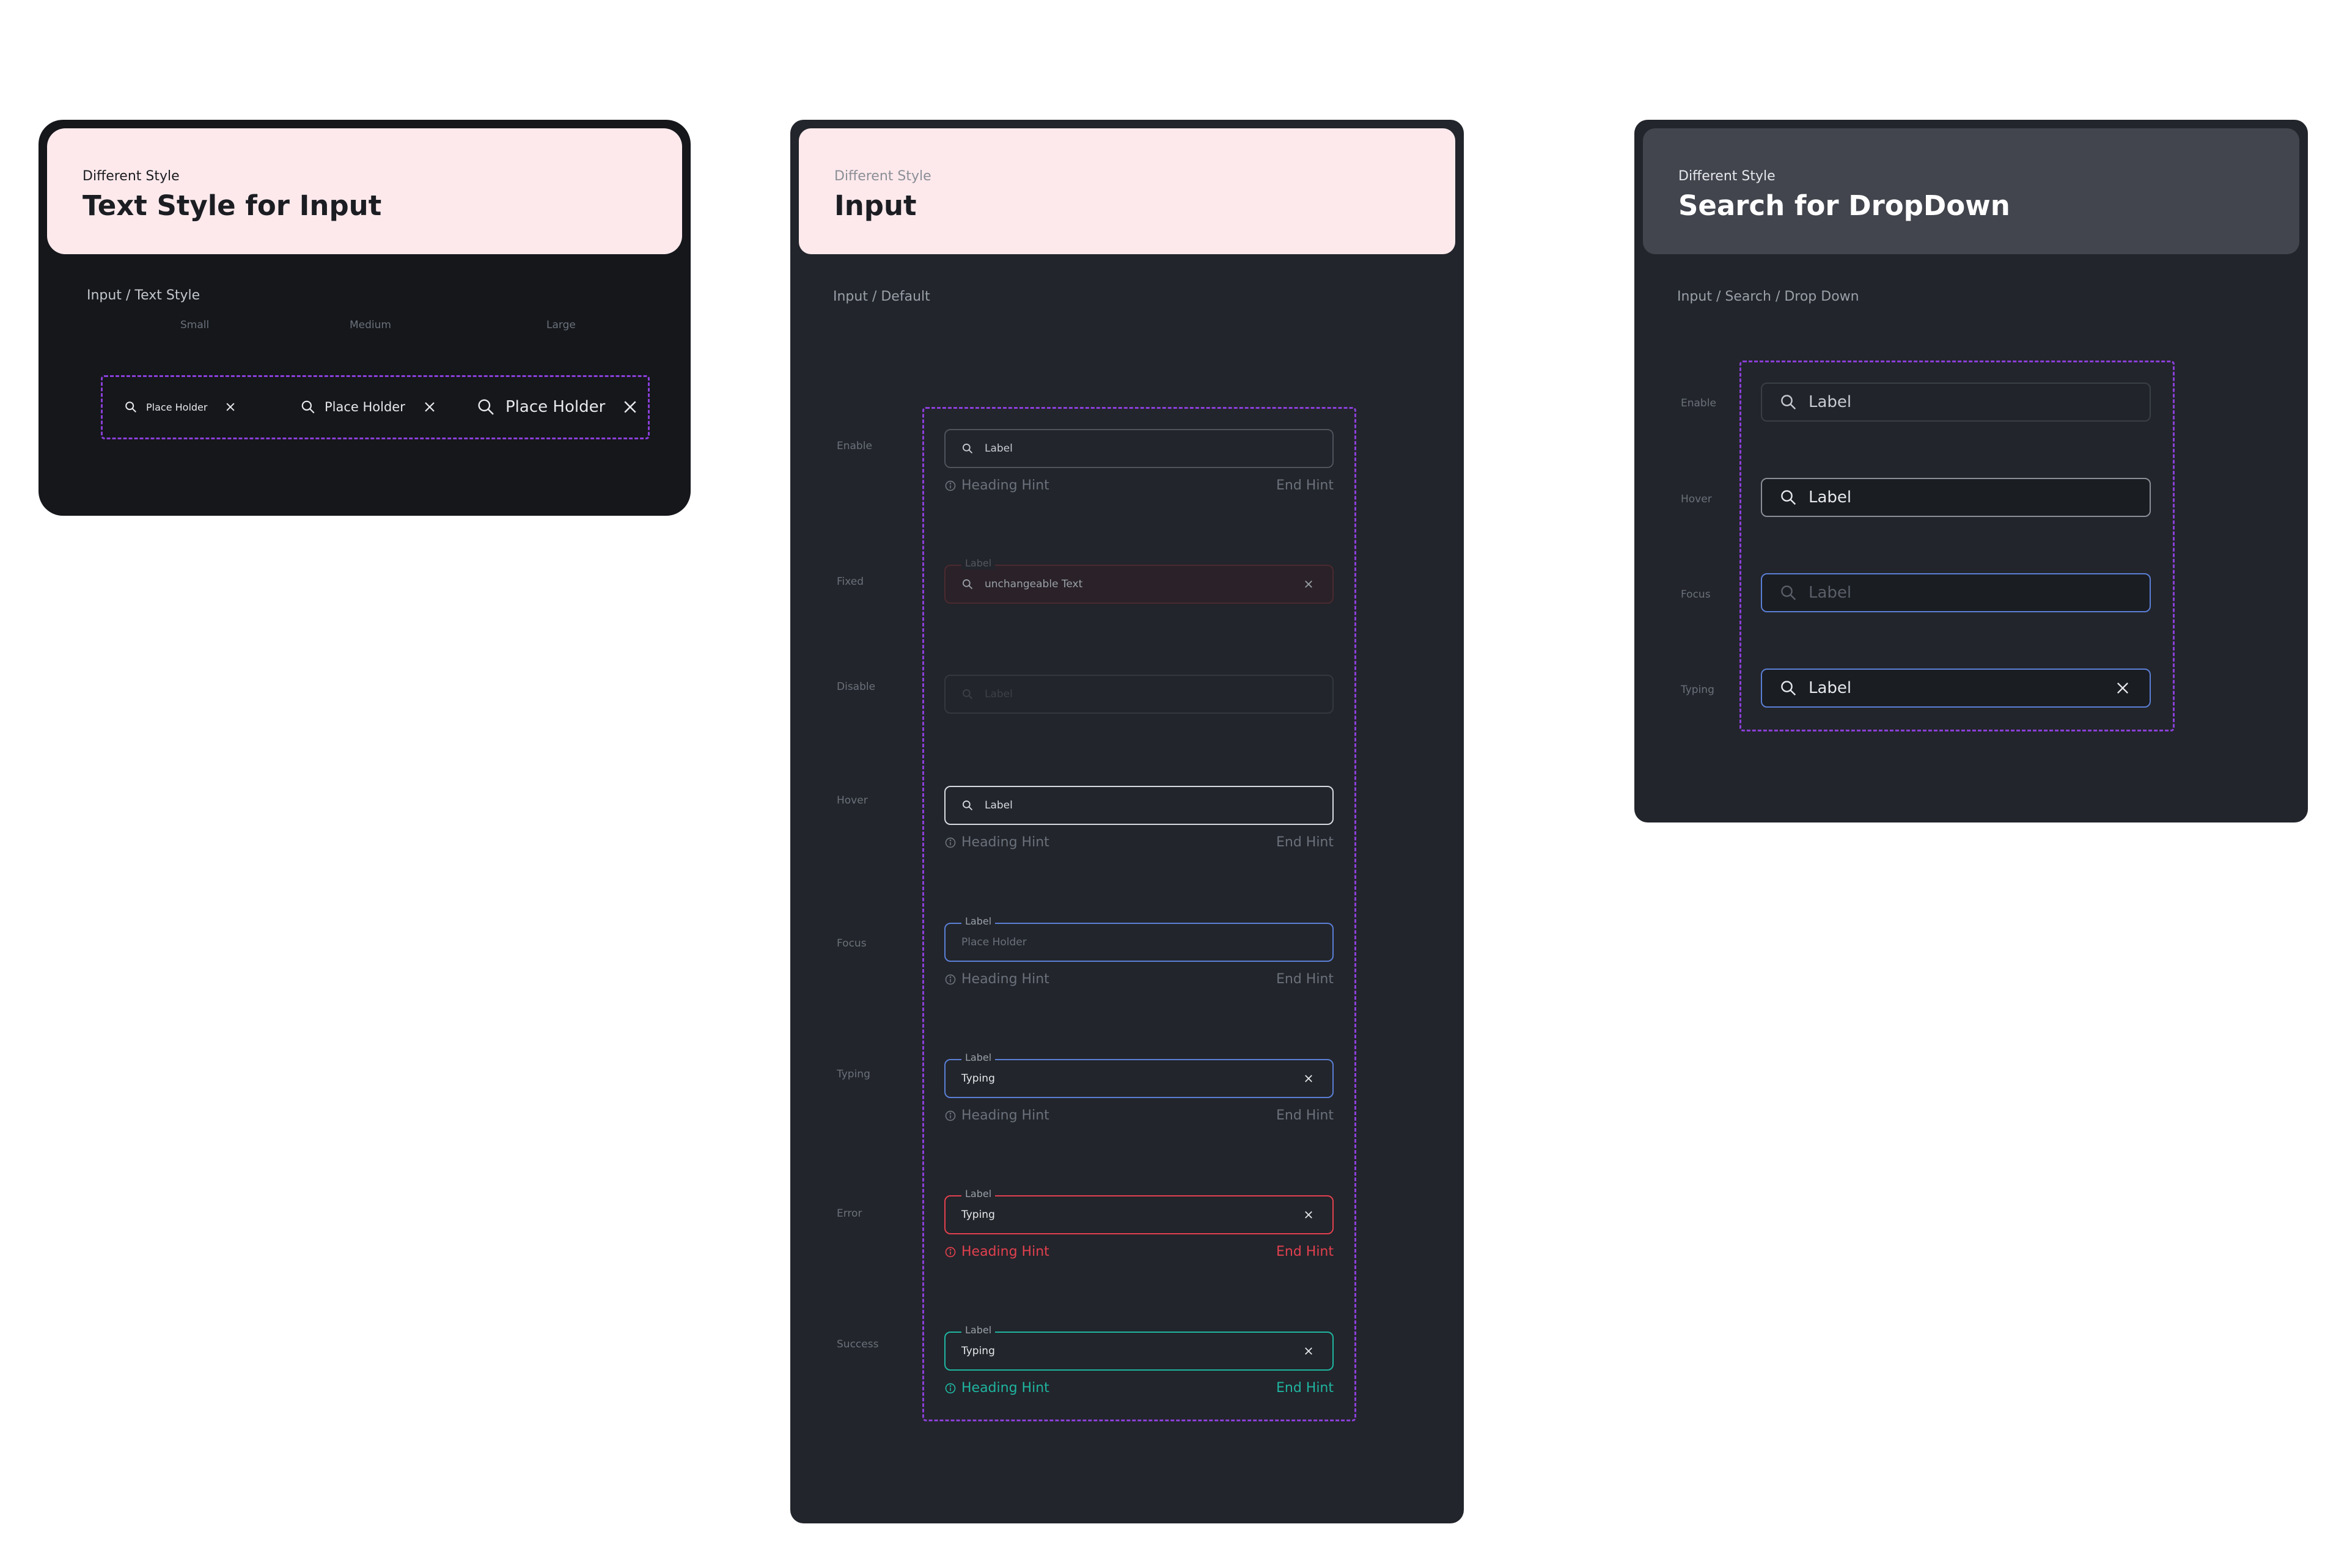 This screenshot has width=2347, height=1568. Describe the element at coordinates (1127, 191) in the screenshot. I see `panel-header: Different Style Input` at that location.